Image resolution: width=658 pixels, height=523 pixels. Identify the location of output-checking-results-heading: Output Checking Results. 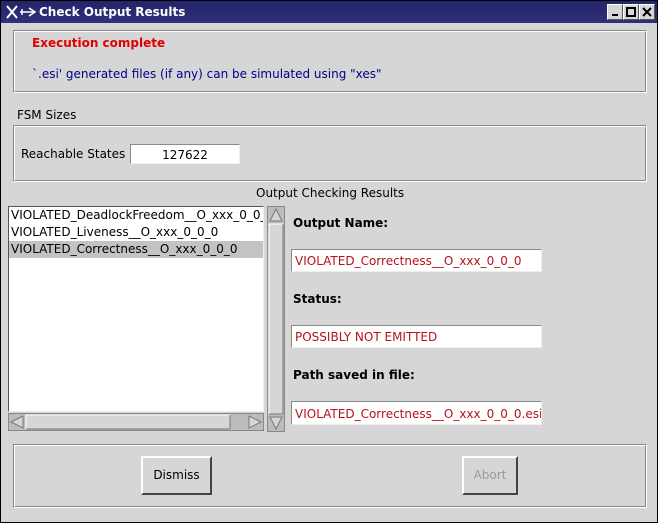
(330, 193).